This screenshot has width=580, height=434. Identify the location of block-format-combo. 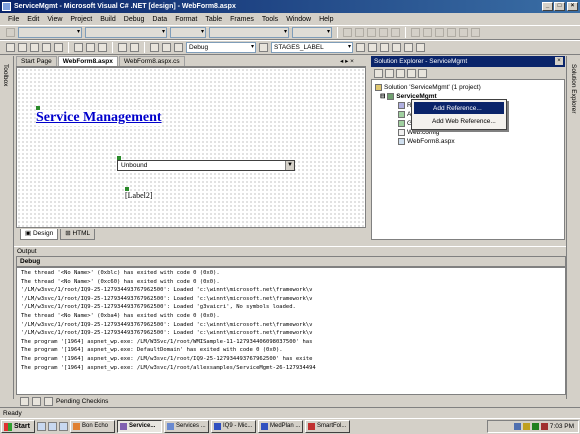
(50, 32).